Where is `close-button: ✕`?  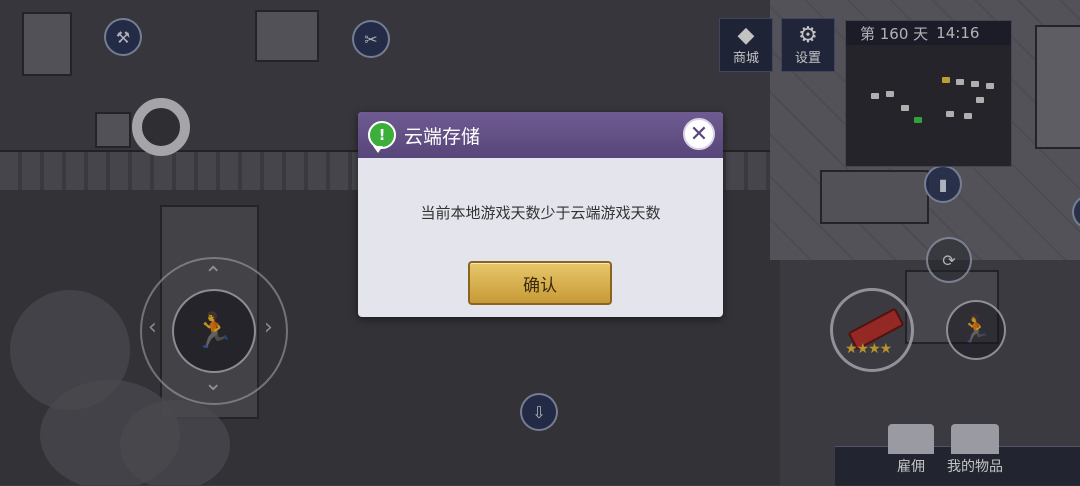 close-button: ✕ is located at coordinates (699, 134).